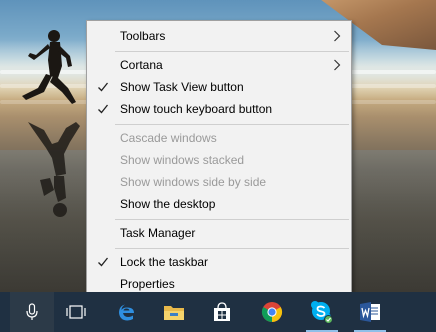 This screenshot has height=332, width=436. I want to click on menu-item-label: Lock the taskbar, so click(164, 262).